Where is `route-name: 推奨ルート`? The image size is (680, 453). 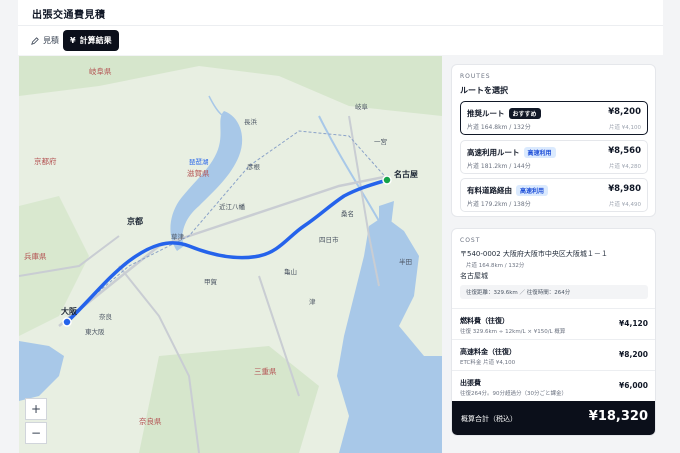 route-name: 推奨ルート is located at coordinates (486, 113).